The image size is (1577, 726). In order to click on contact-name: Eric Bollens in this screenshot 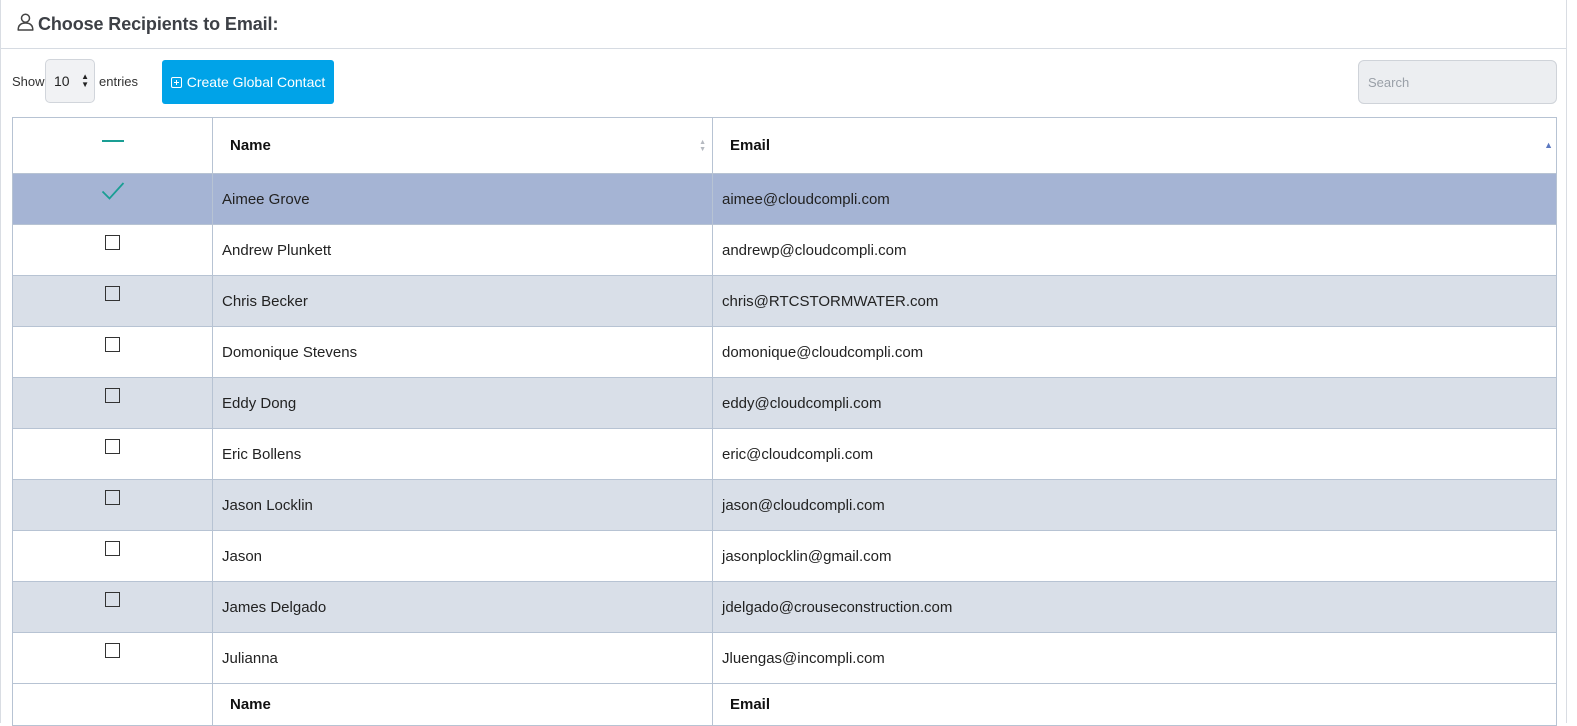, I will do `click(462, 454)`.